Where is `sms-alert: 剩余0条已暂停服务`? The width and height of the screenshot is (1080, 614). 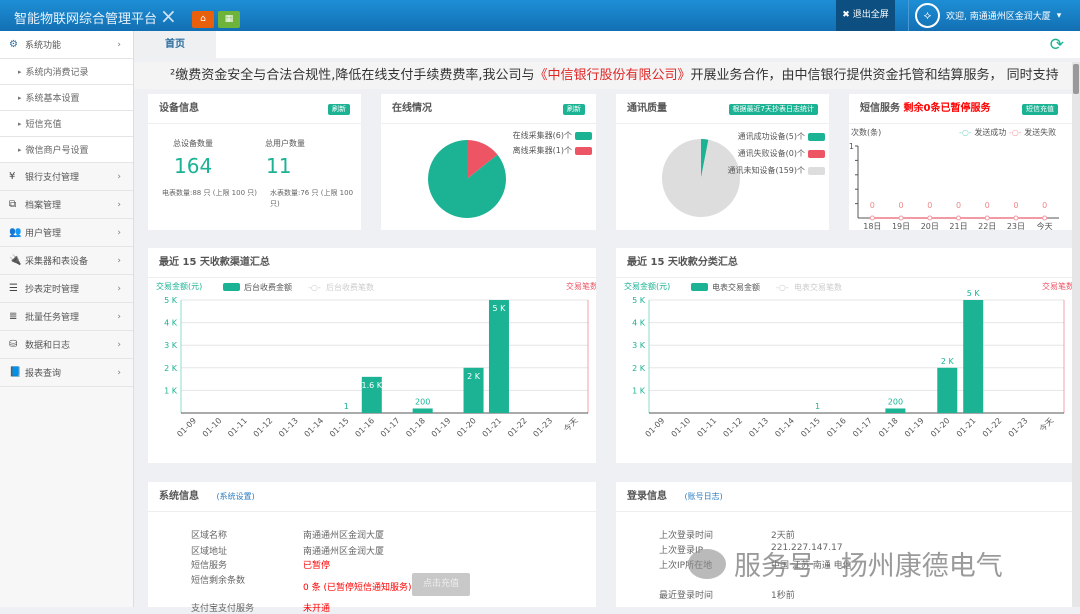
sms-alert: 剩余0条已暂停服务 is located at coordinates (946, 108).